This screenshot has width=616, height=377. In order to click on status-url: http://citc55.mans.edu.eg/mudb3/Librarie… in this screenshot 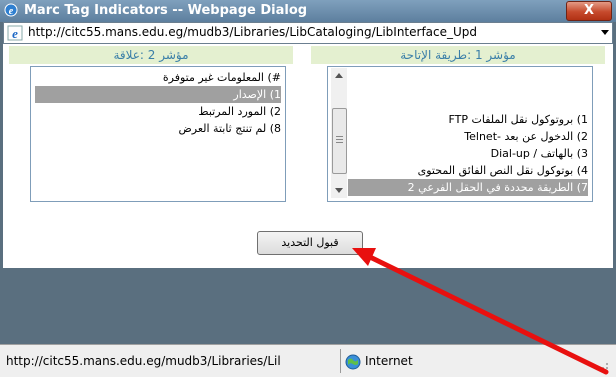, I will do `click(143, 361)`.